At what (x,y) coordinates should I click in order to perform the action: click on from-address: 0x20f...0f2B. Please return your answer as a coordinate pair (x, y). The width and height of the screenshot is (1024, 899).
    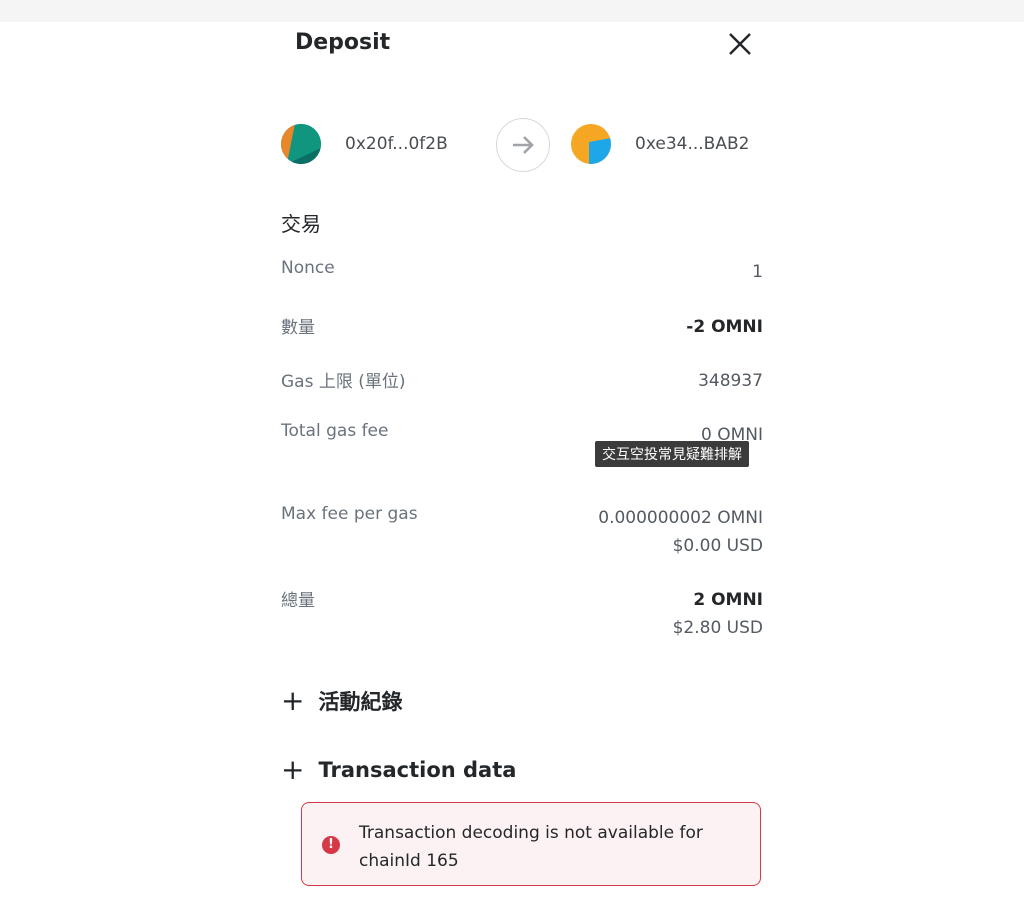
    Looking at the image, I should click on (396, 144).